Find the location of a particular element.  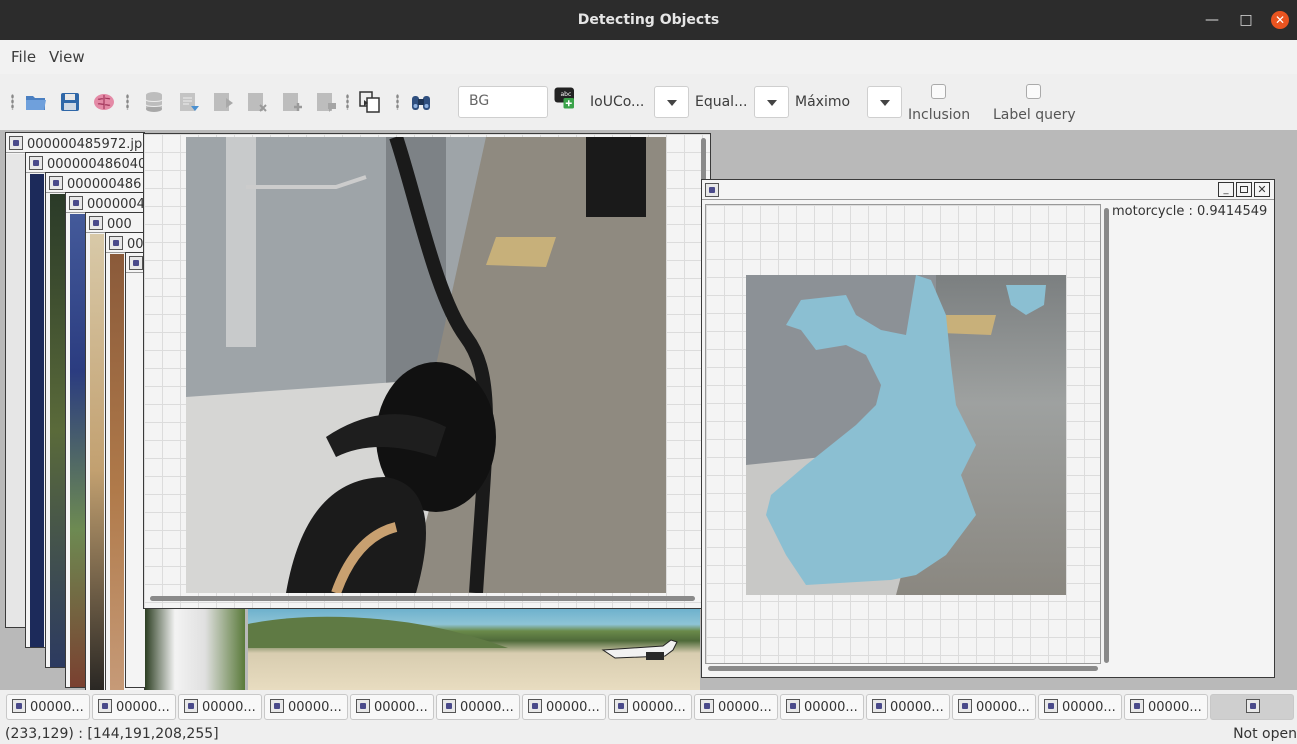

maximize-button: □ is located at coordinates (1246, 20).